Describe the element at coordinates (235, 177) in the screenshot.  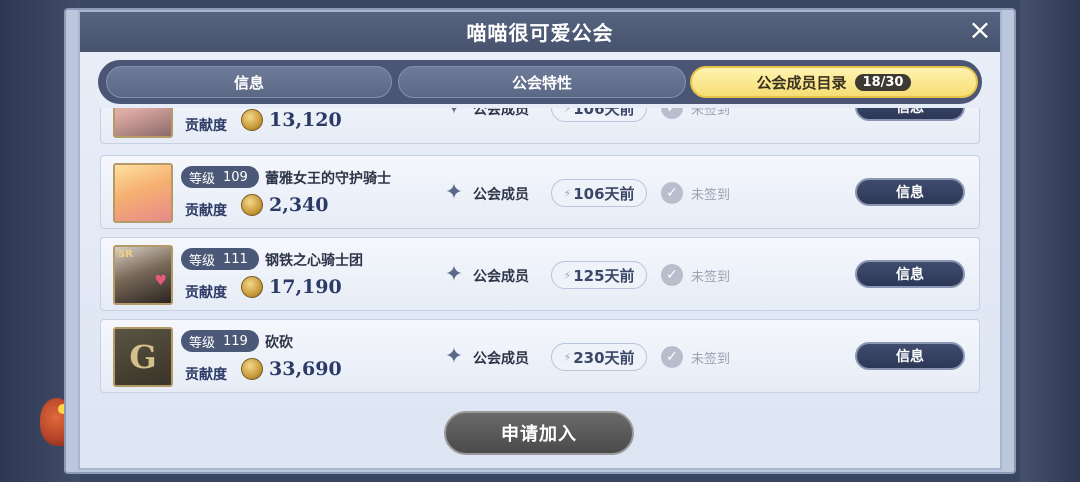
I see `level-value: 109` at that location.